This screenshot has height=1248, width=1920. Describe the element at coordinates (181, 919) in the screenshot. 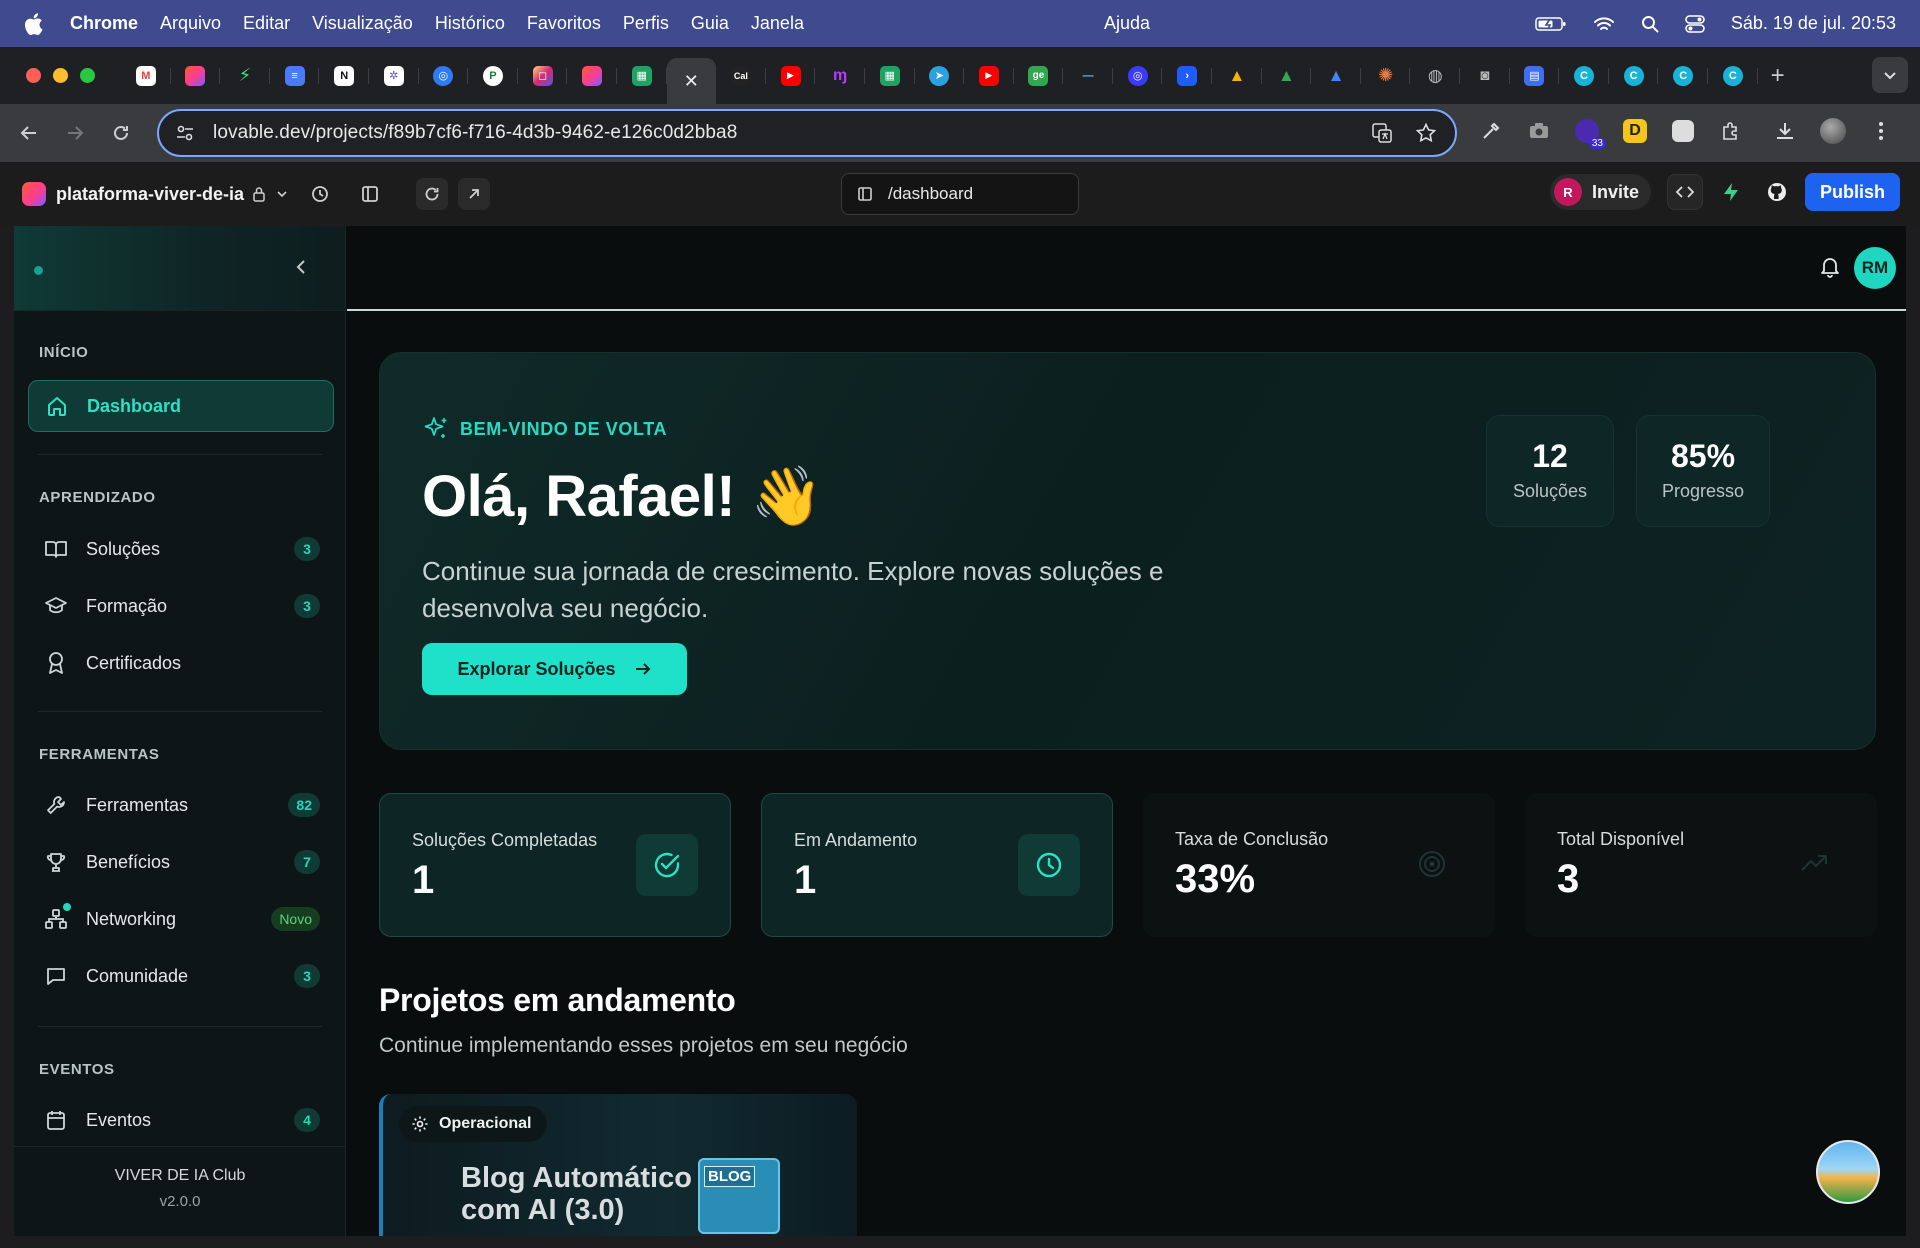

I see `sidebar-item-networking: Networking Novo` at that location.